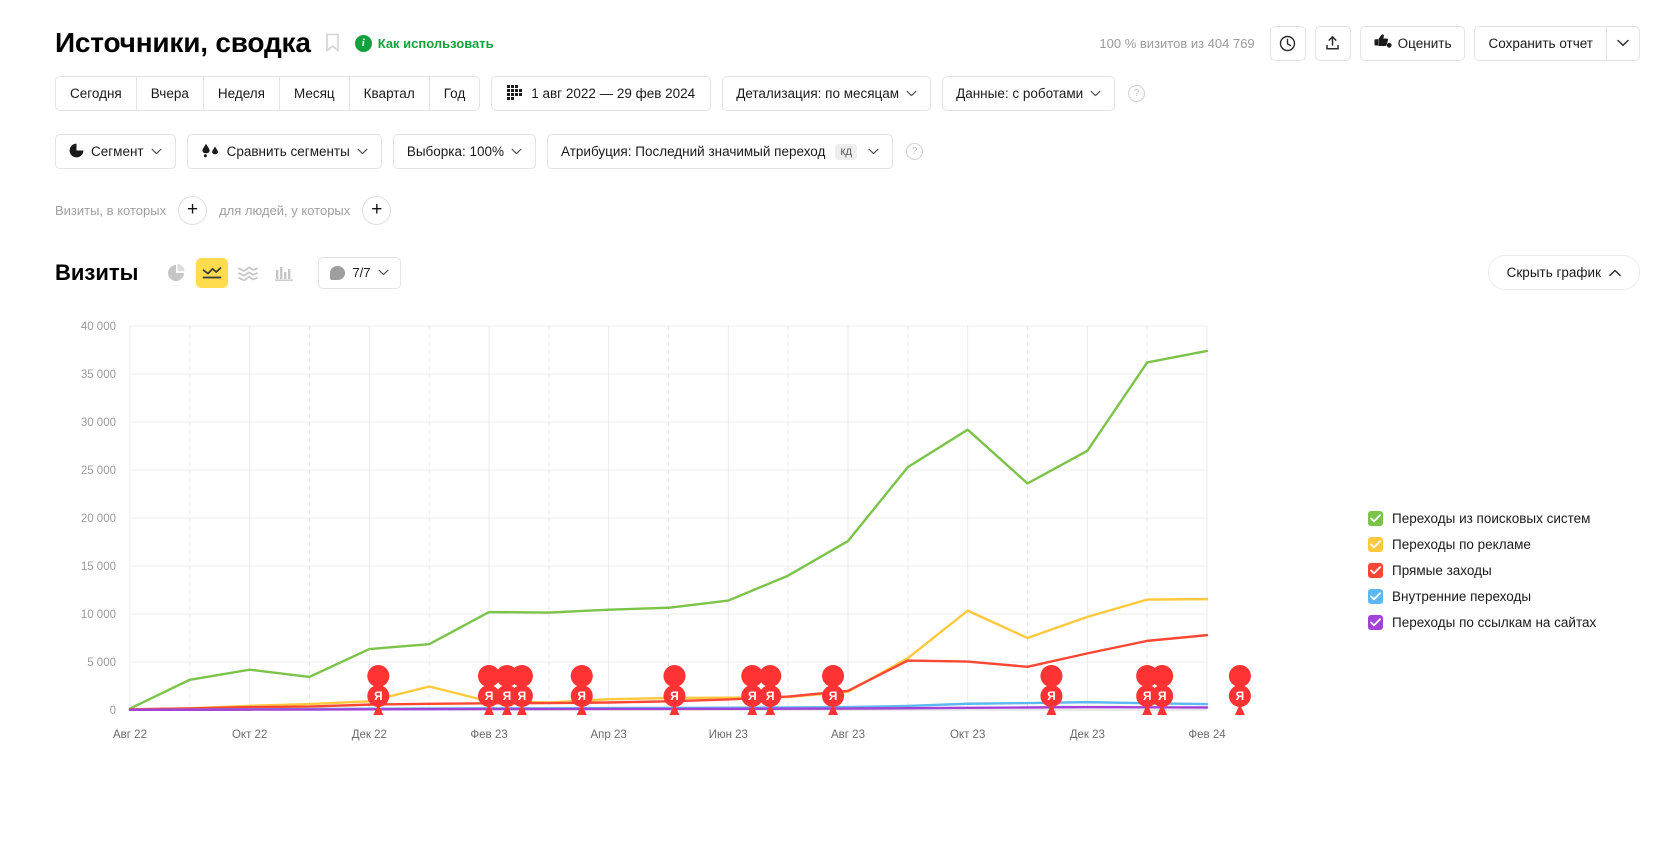 This screenshot has width=1680, height=853. I want to click on people-filter-label: для людей, у которых, so click(285, 210).